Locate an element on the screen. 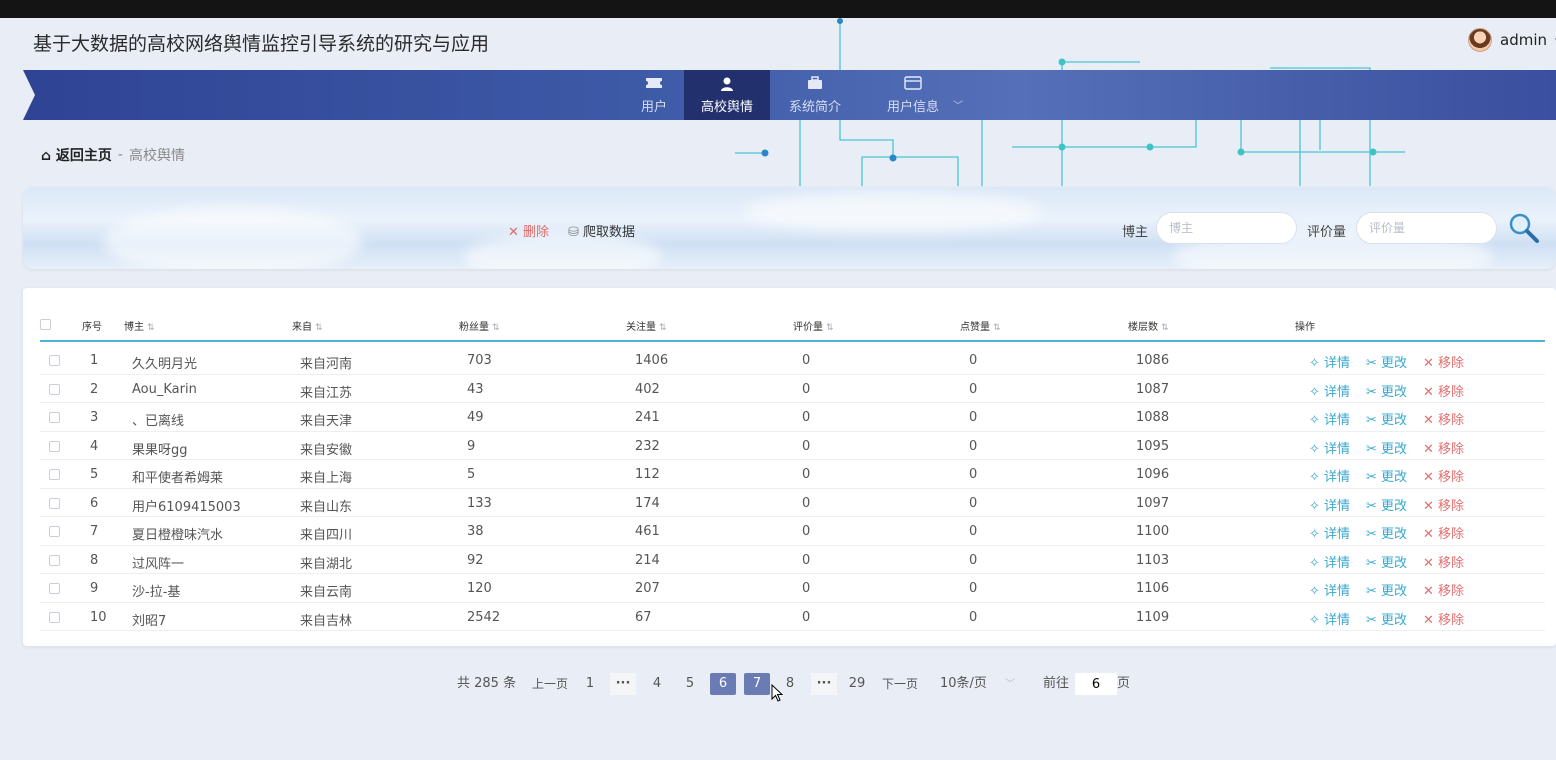 The height and width of the screenshot is (760, 1556). prev-page-button: 上一页 is located at coordinates (550, 684).